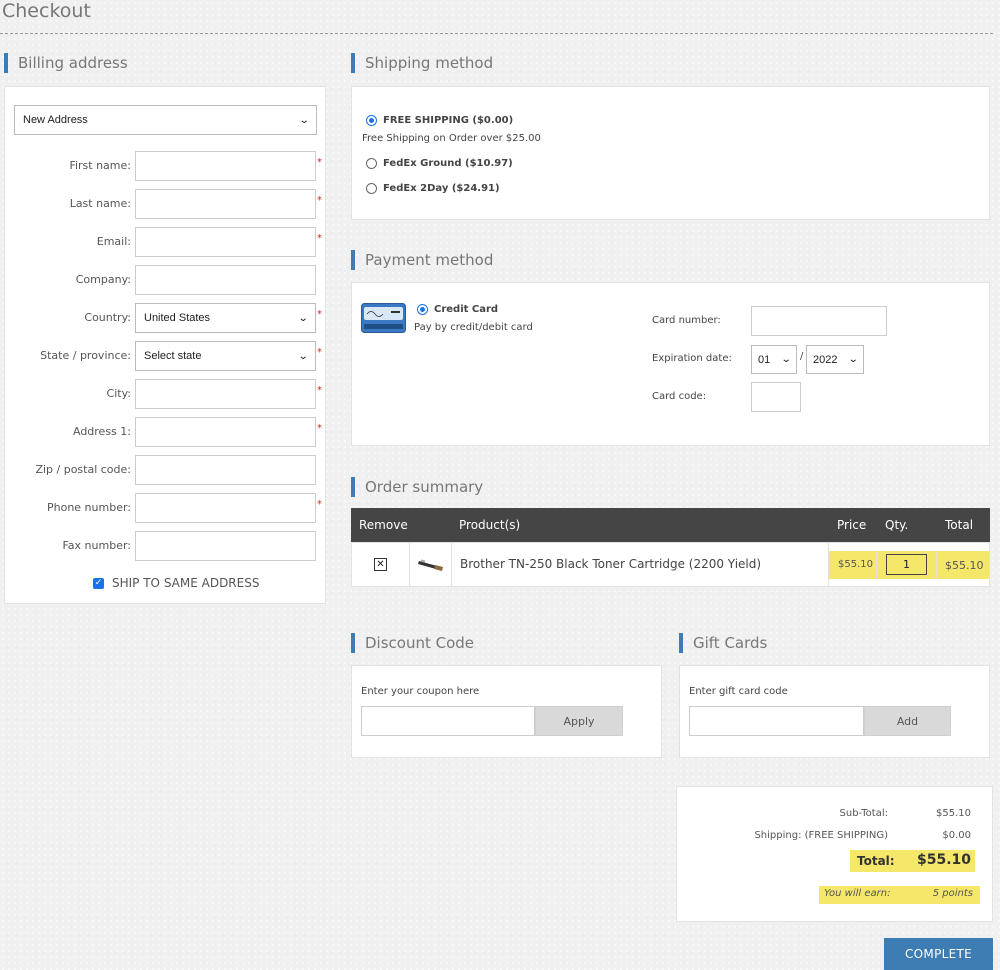 The image size is (1000, 970). I want to click on qty-input: 1, so click(906, 564).